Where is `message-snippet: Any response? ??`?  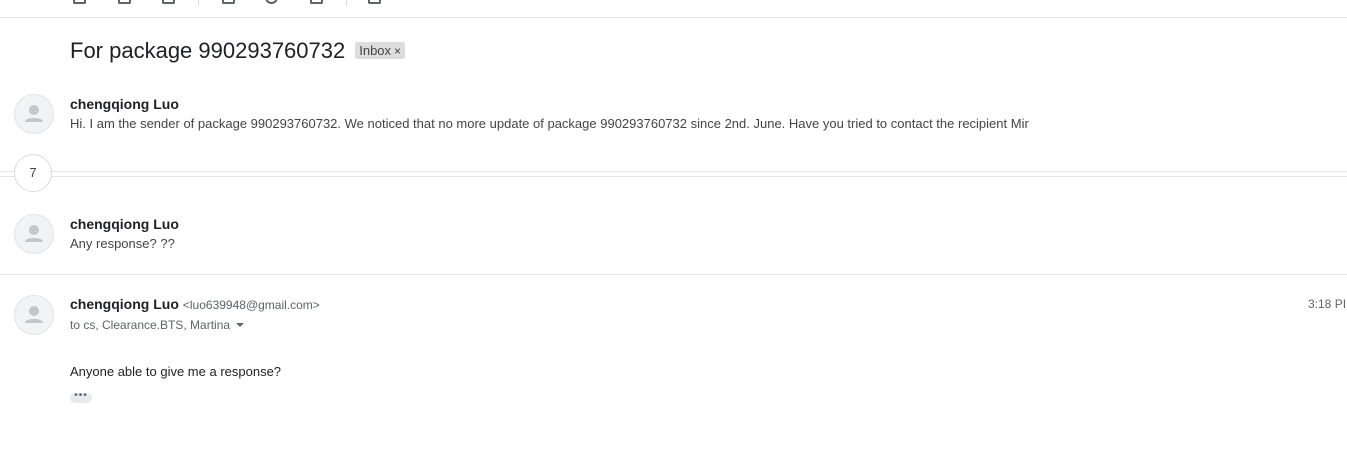 message-snippet: Any response? ?? is located at coordinates (122, 243).